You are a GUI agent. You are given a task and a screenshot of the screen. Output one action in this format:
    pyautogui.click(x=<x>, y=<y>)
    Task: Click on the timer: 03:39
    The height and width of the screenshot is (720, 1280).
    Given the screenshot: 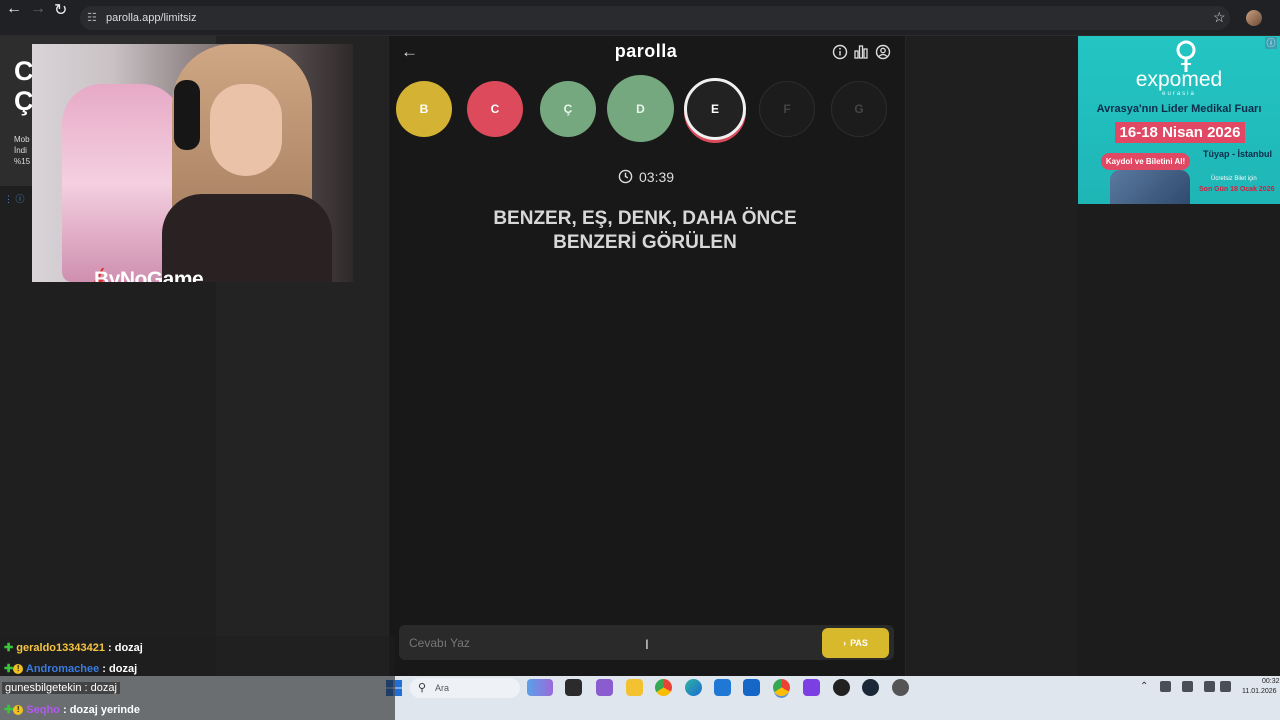 What is the action you would take?
    pyautogui.click(x=657, y=177)
    